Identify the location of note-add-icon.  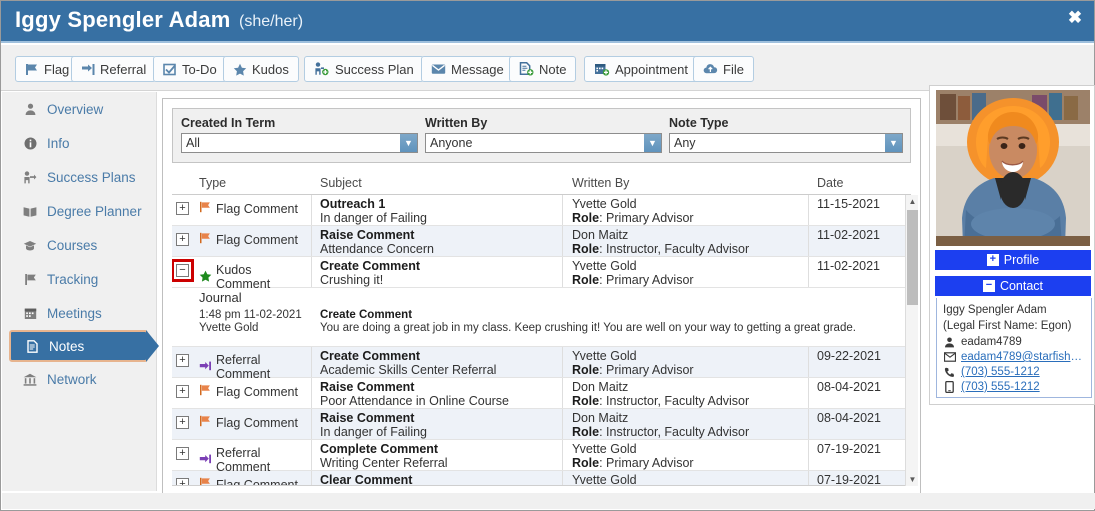
(526, 69).